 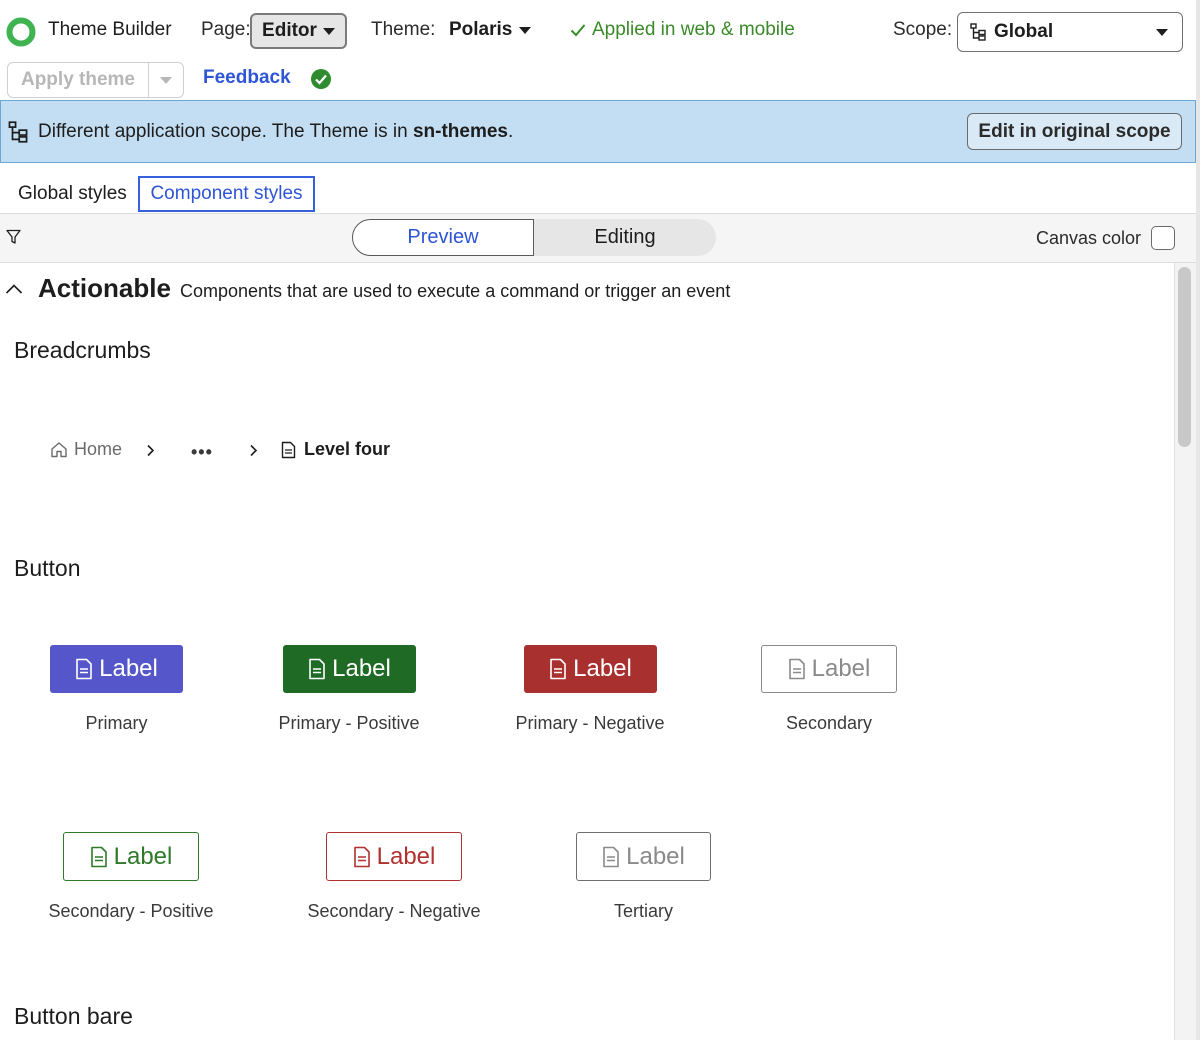 What do you see at coordinates (116, 723) in the screenshot?
I see `primary-caption: Primary` at bounding box center [116, 723].